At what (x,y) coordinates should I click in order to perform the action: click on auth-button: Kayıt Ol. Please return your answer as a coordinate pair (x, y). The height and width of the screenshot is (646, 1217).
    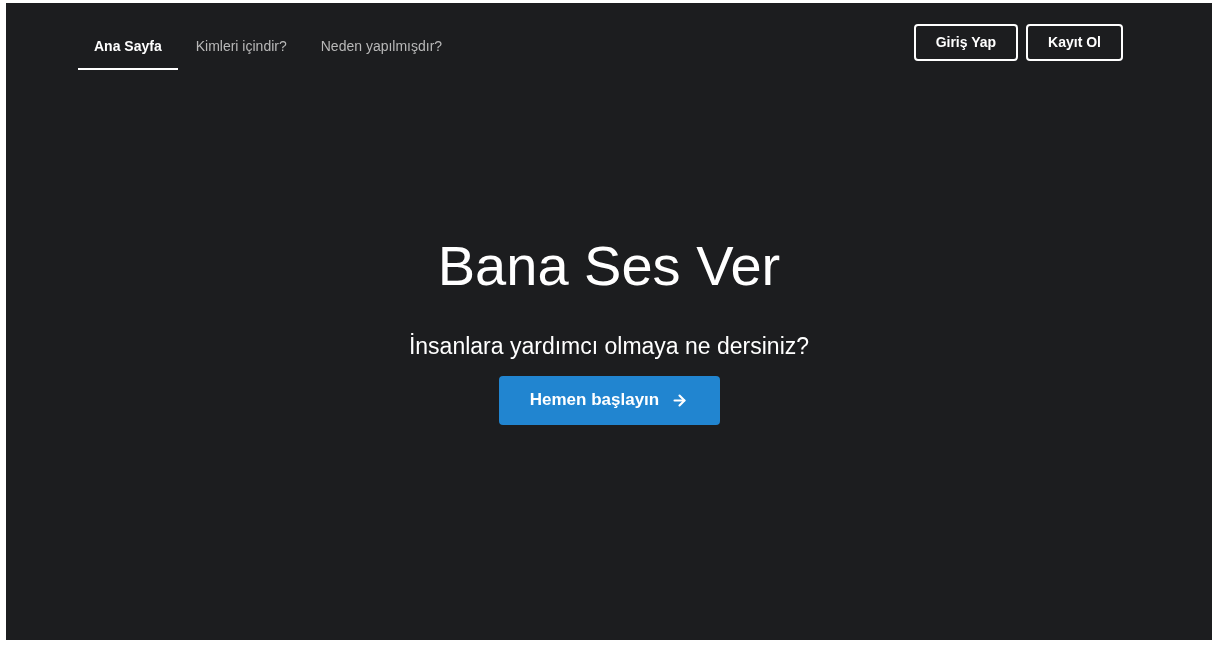
    Looking at the image, I should click on (1074, 42).